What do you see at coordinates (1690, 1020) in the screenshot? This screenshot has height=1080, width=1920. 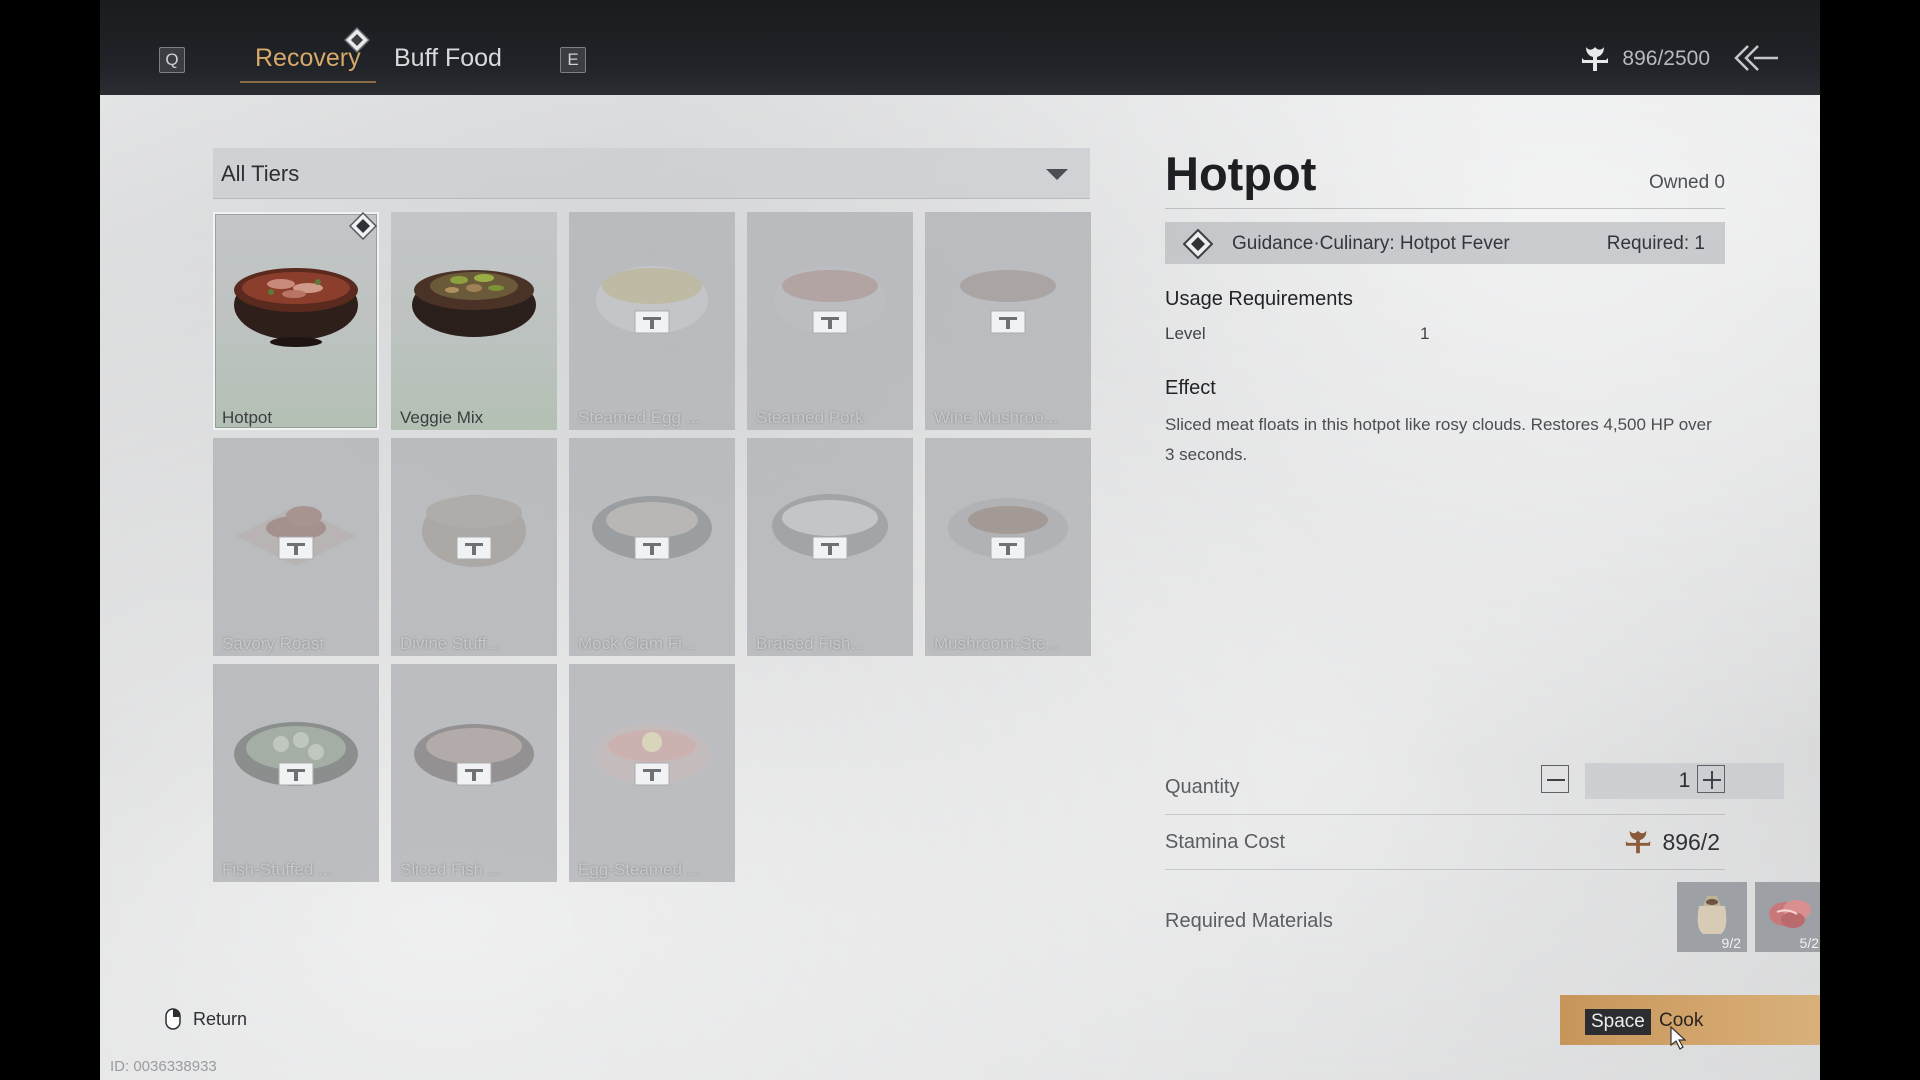 I see `cook-button: Space Cook` at bounding box center [1690, 1020].